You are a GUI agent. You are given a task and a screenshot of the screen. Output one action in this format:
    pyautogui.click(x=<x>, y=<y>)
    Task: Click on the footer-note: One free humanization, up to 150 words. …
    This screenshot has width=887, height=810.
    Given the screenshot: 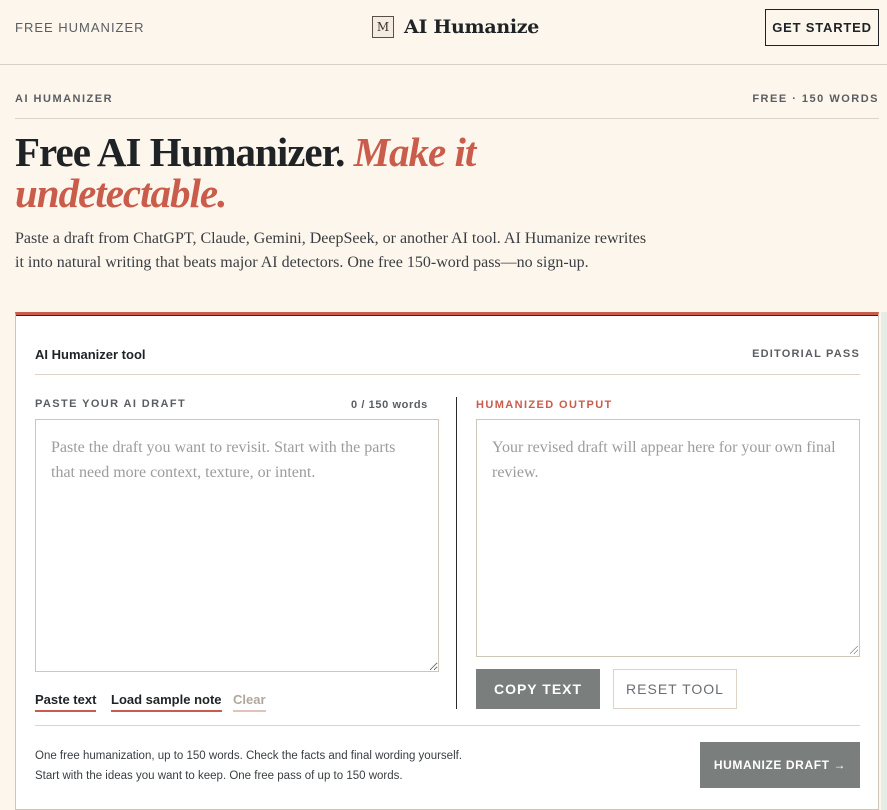 What is the action you would take?
    pyautogui.click(x=315, y=766)
    